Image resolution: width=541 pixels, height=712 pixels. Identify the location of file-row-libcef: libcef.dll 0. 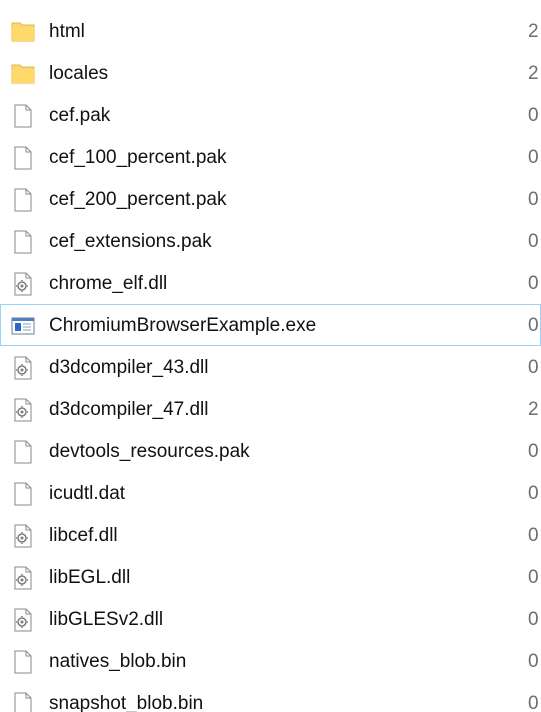
(270, 535).